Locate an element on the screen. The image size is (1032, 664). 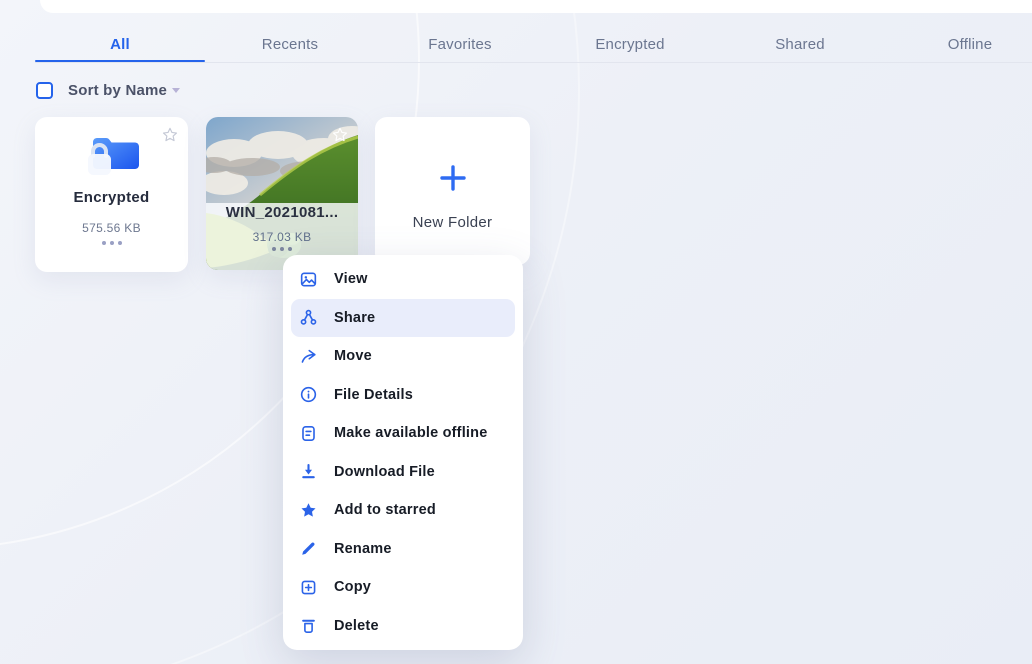
tab-shared-label: Shared is located at coordinates (800, 44).